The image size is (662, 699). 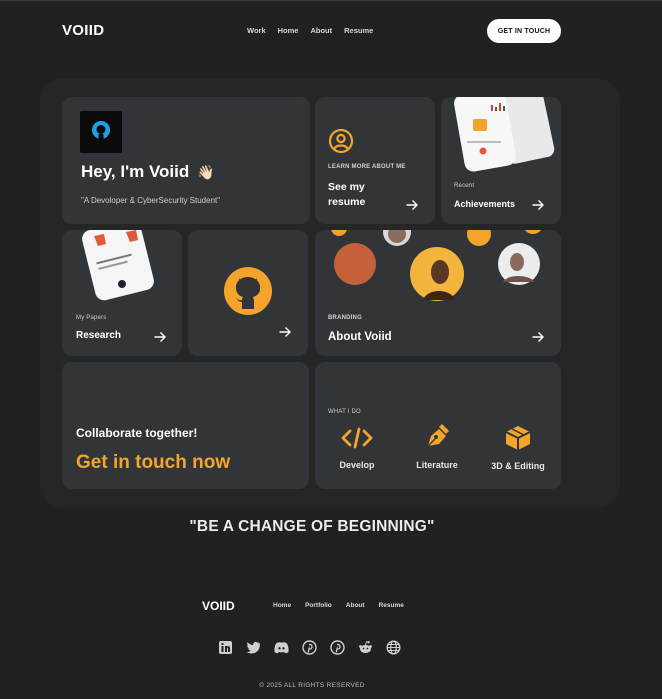 I want to click on reddit-icon, so click(x=365, y=647).